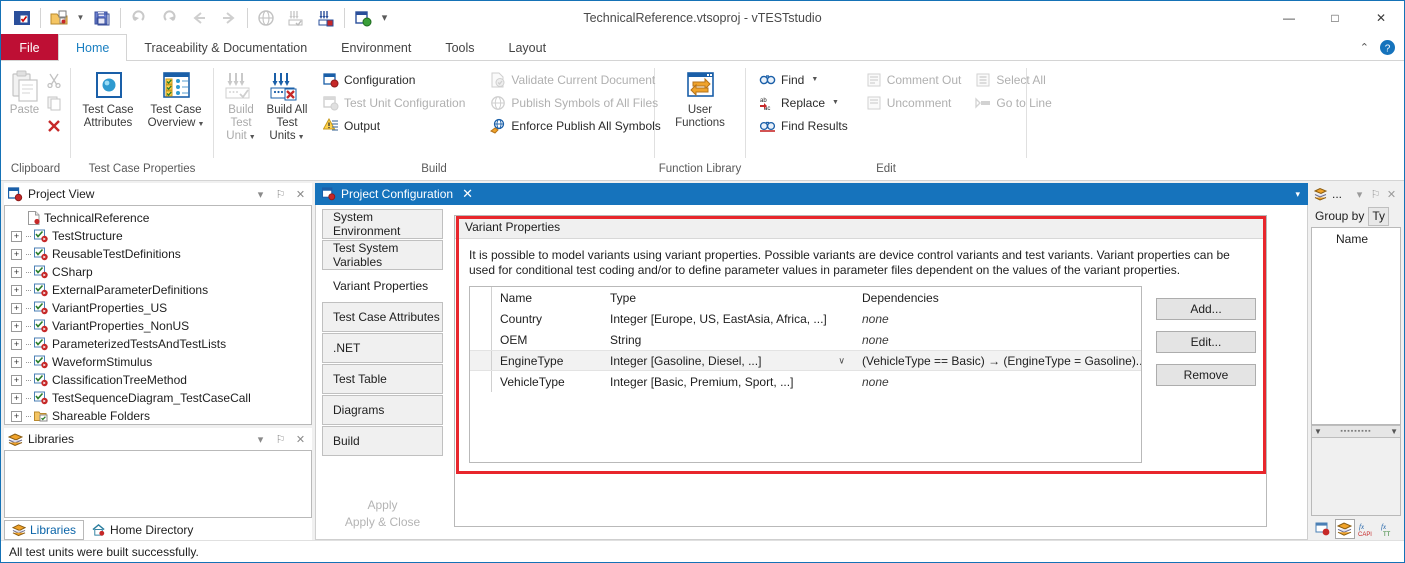 The image size is (1405, 563). What do you see at coordinates (575, 79) in the screenshot?
I see `validate-current-document-button: Validate Current Document` at bounding box center [575, 79].